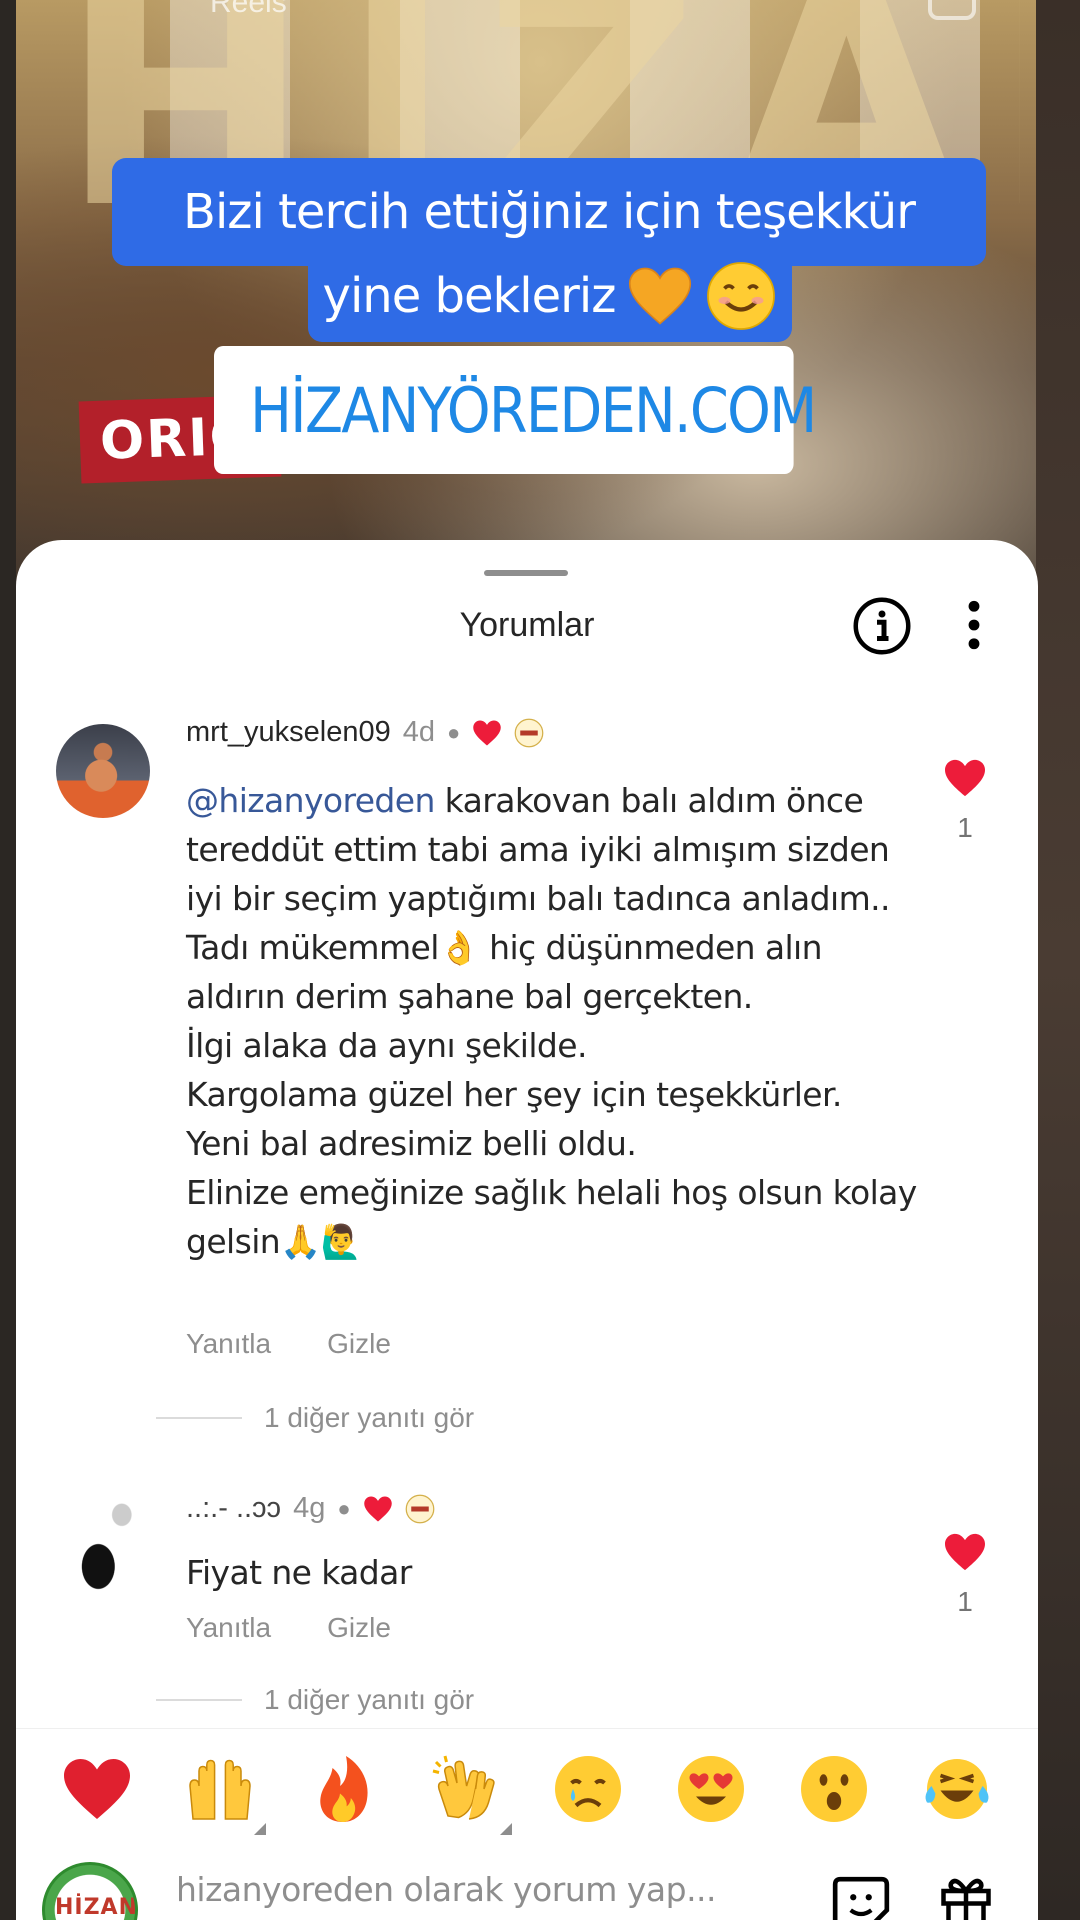 Image resolution: width=1080 pixels, height=1920 pixels. What do you see at coordinates (97, 1789) in the screenshot?
I see `red-heart-emoji-button` at bounding box center [97, 1789].